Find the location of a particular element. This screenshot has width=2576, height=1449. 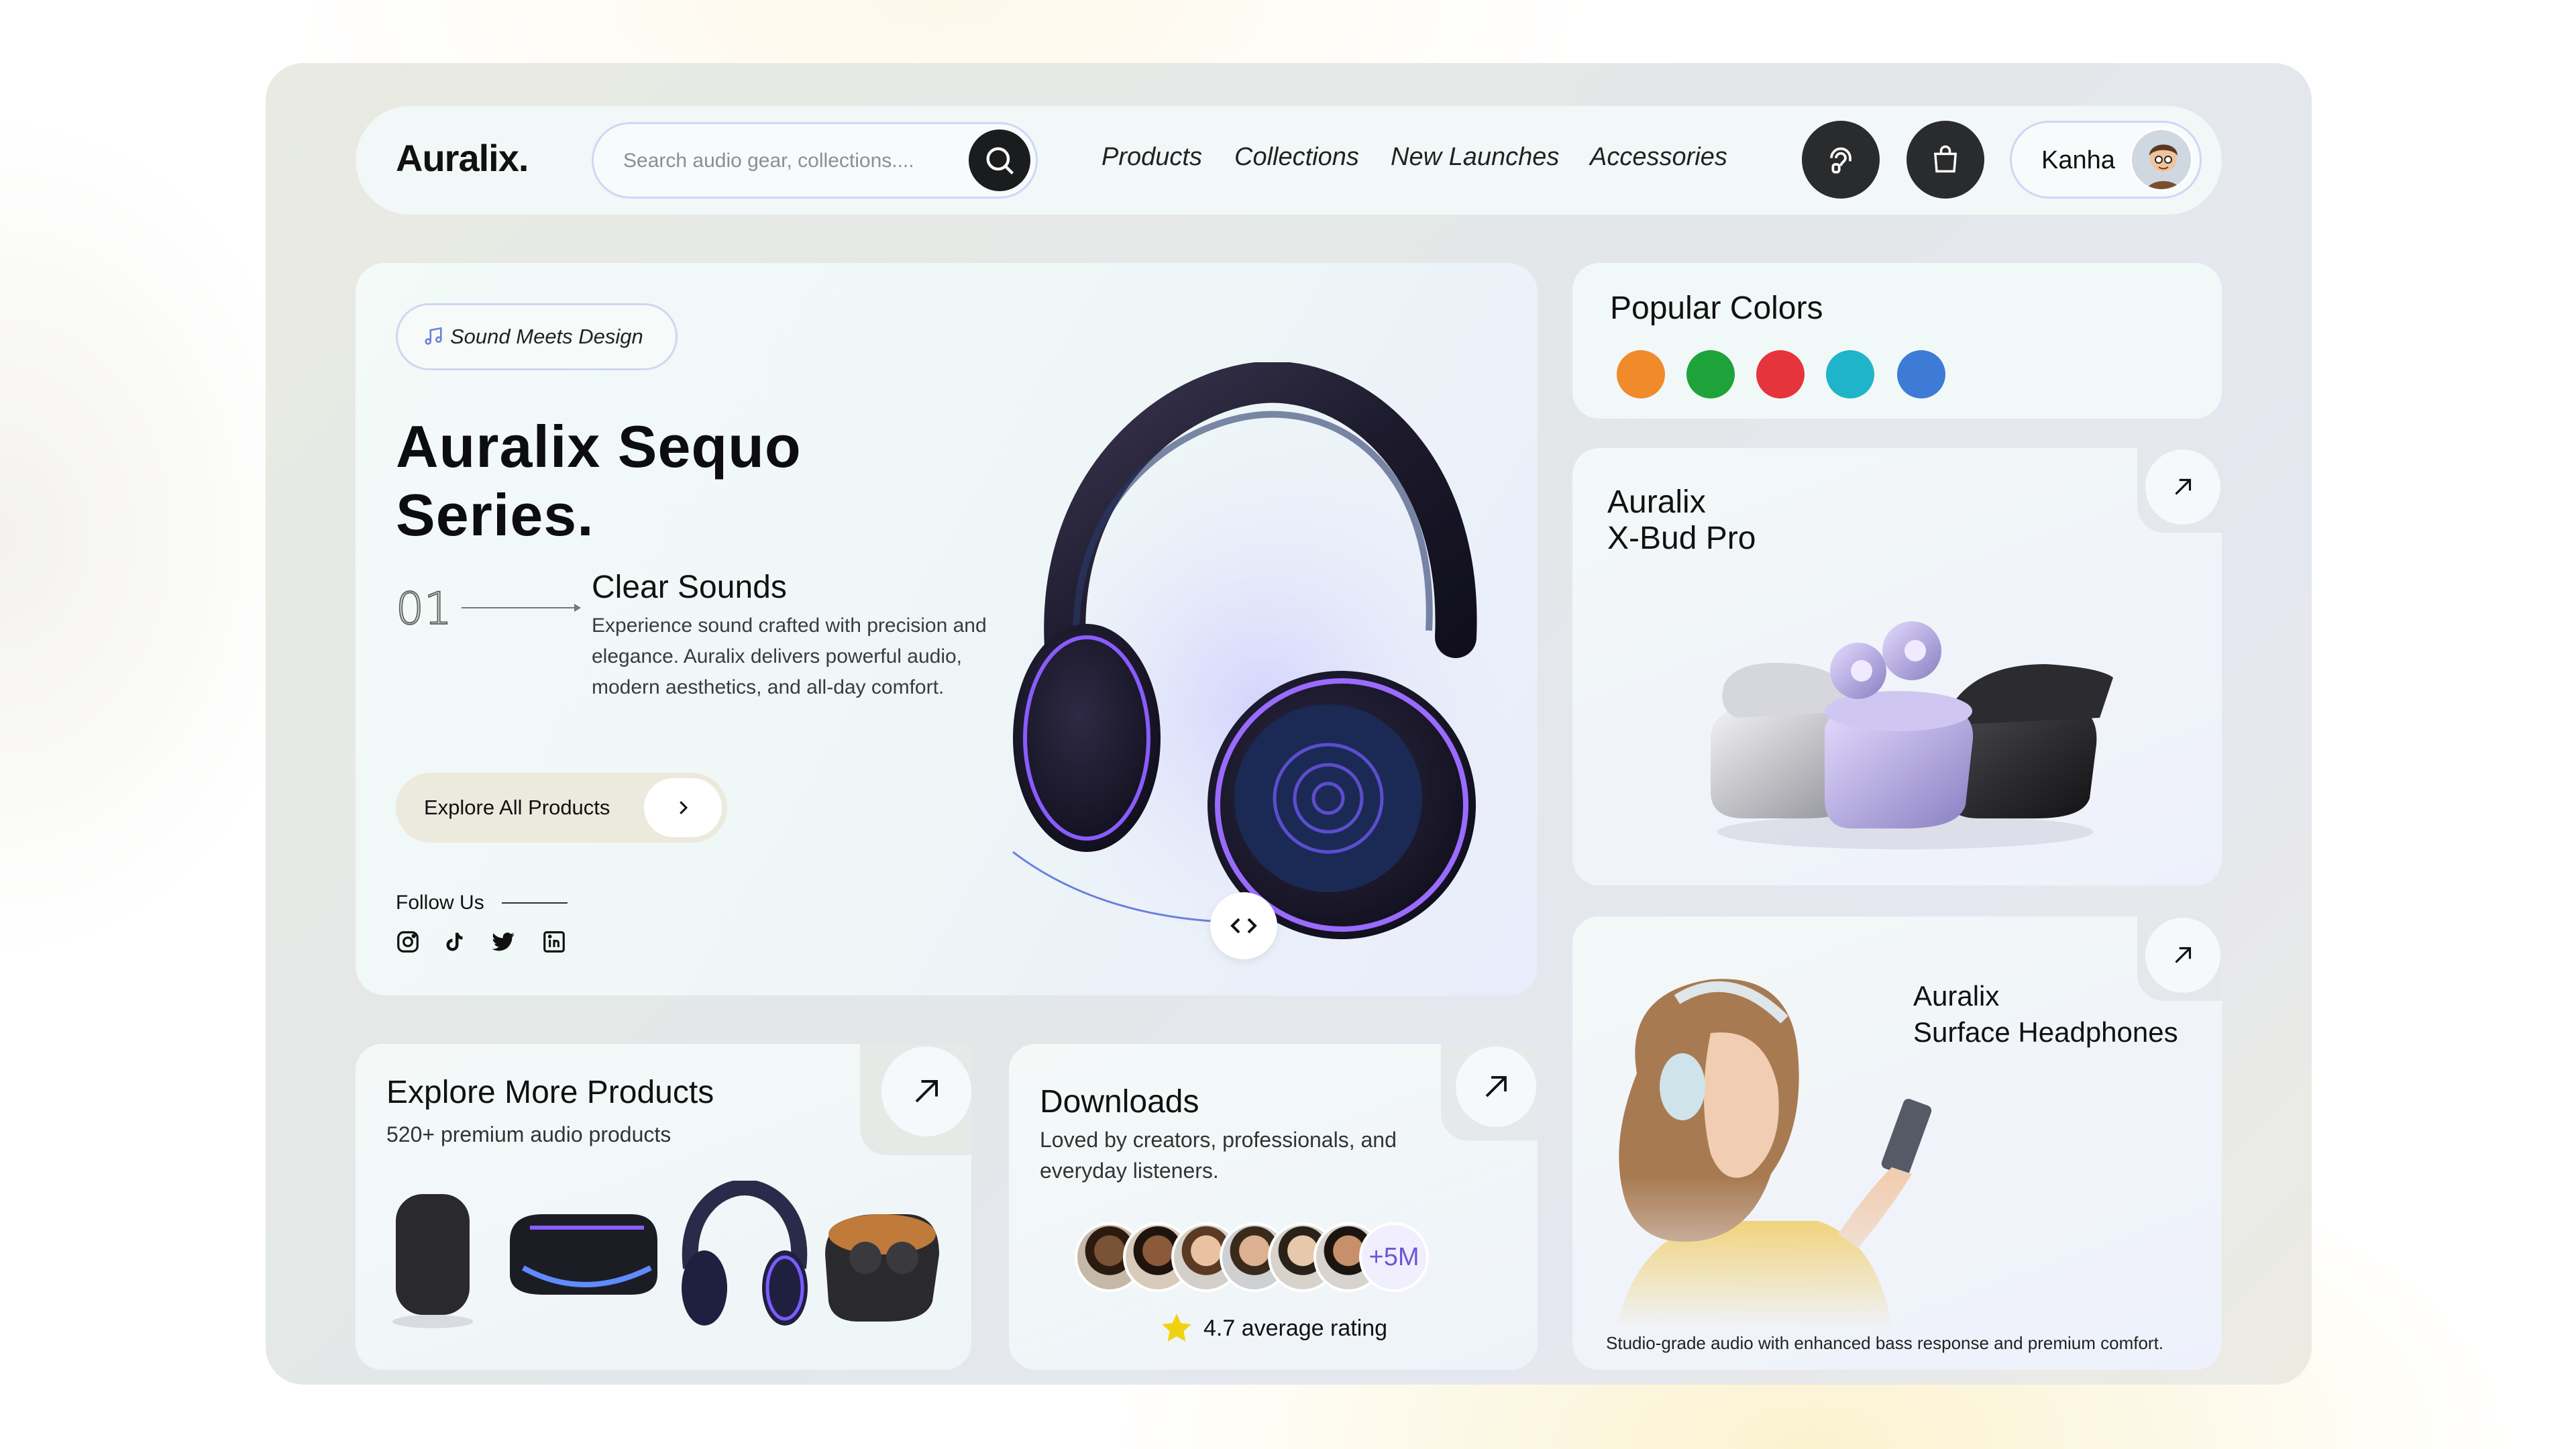

avatar is located at coordinates (2161, 159).